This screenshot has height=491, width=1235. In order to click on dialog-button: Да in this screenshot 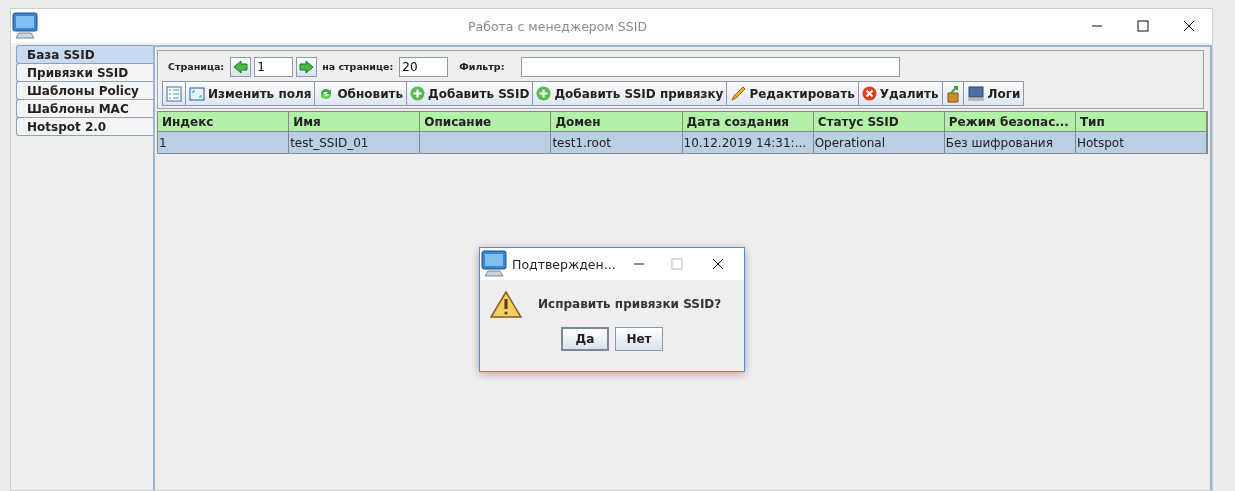, I will do `click(585, 339)`.